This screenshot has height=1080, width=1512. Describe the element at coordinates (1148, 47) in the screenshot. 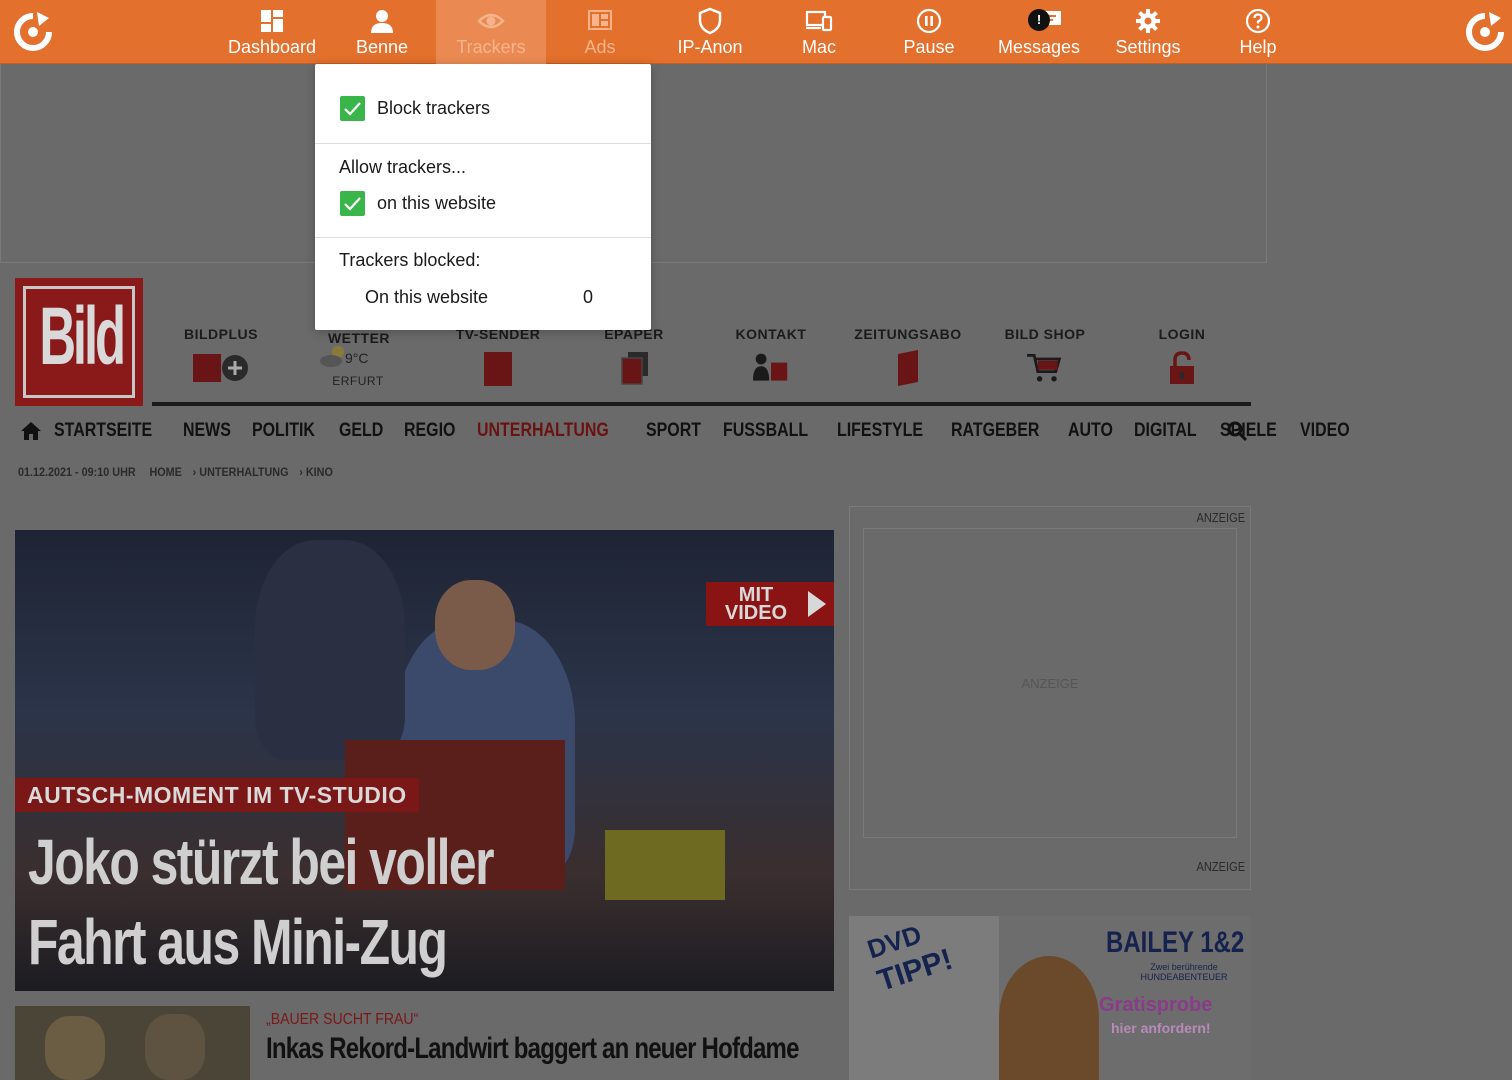

I see `toolbar-settings-label: Settings` at that location.